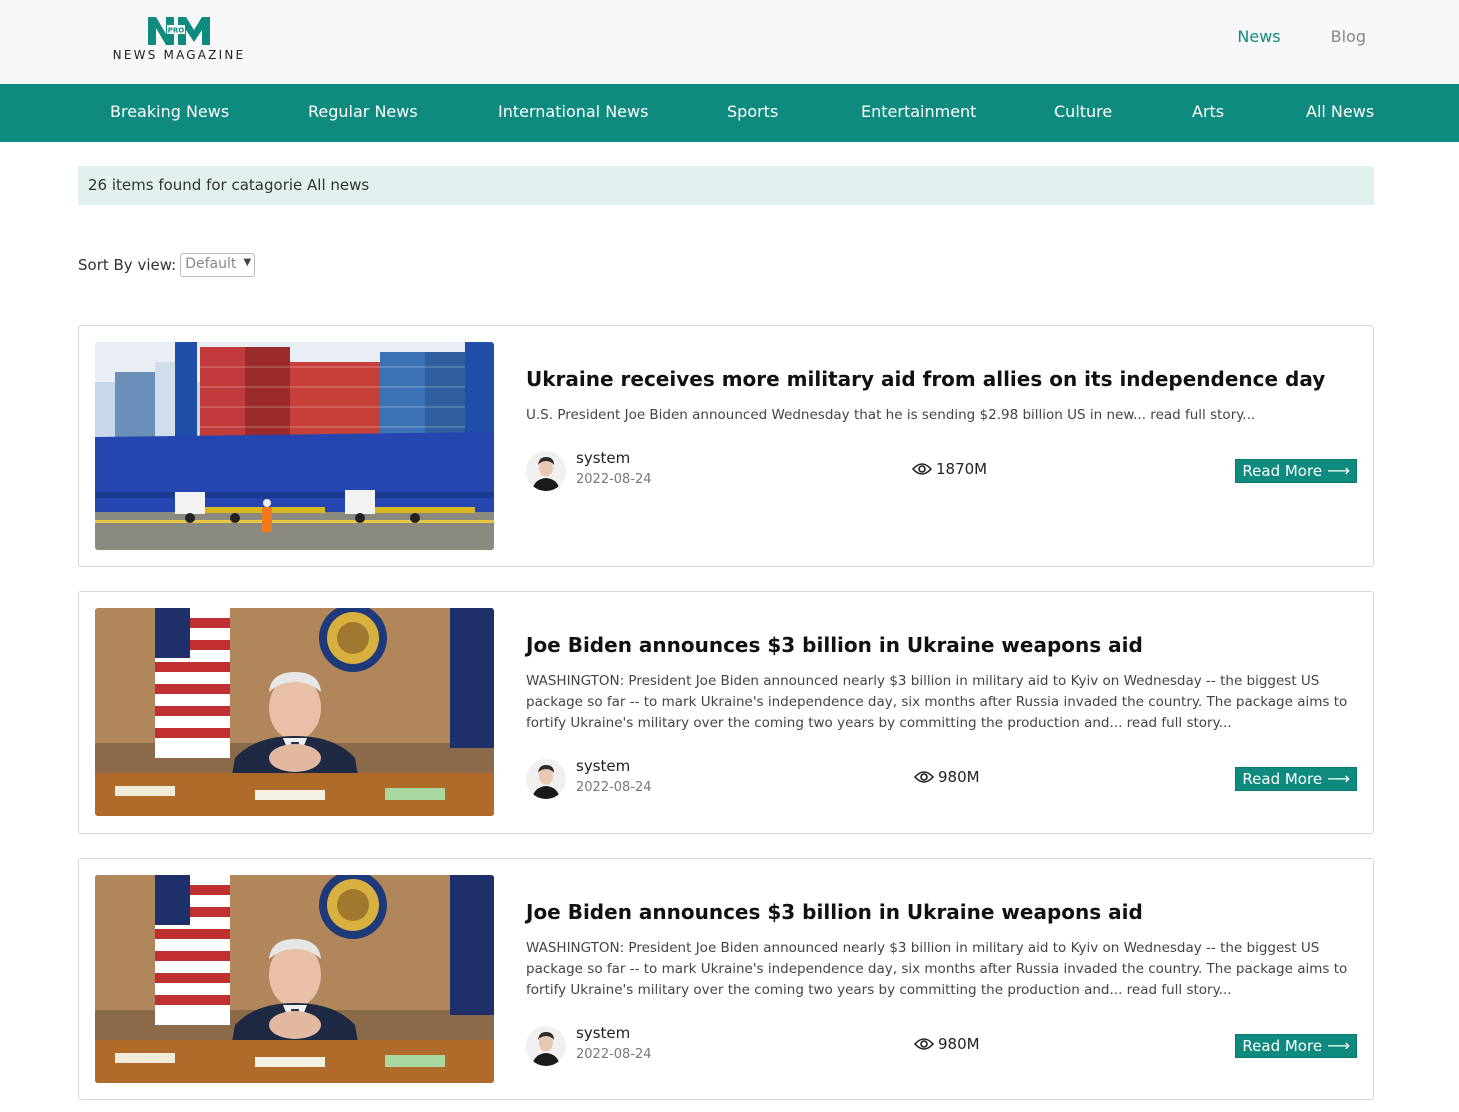  What do you see at coordinates (127, 265) in the screenshot?
I see `sort-label: Sort By view:` at bounding box center [127, 265].